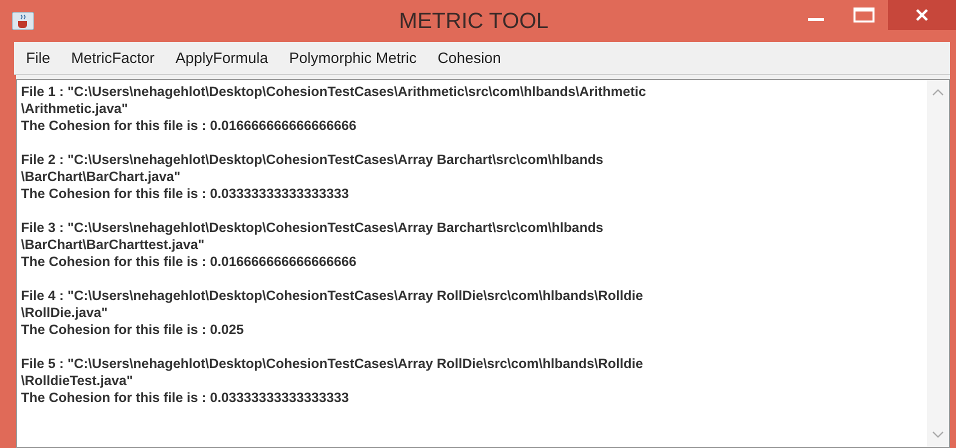  I want to click on file-path-text: File 4 : "C:\Users\nehagehlot\Desktop\CohesionTestCases\Array RollDie\src\com\hlbands\Rolldie, so click(332, 295).